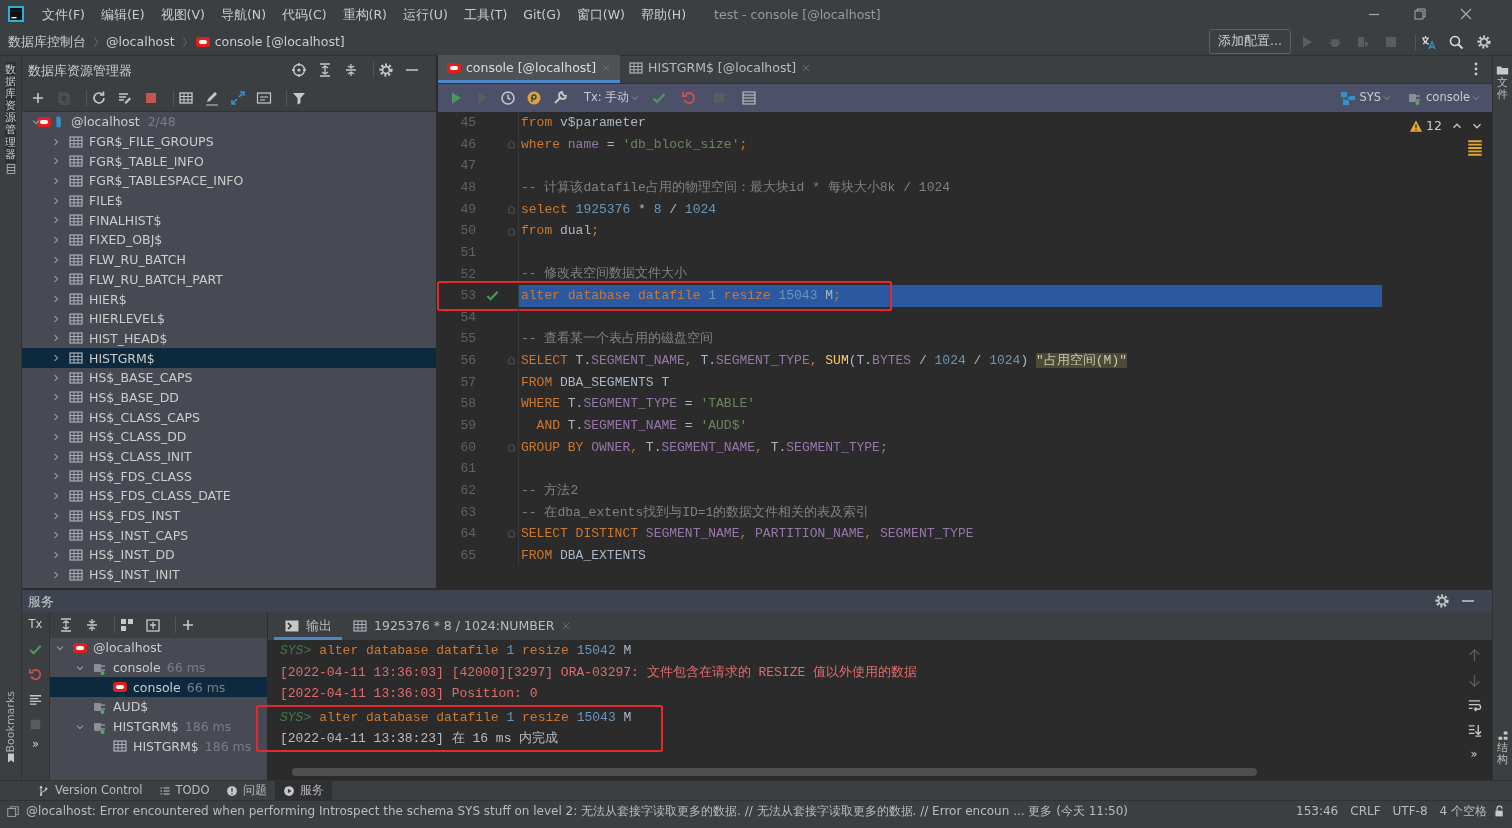 Image resolution: width=1512 pixels, height=828 pixels. Describe the element at coordinates (47, 41) in the screenshot. I see `breadcrumb-item: 数据库控制台` at that location.